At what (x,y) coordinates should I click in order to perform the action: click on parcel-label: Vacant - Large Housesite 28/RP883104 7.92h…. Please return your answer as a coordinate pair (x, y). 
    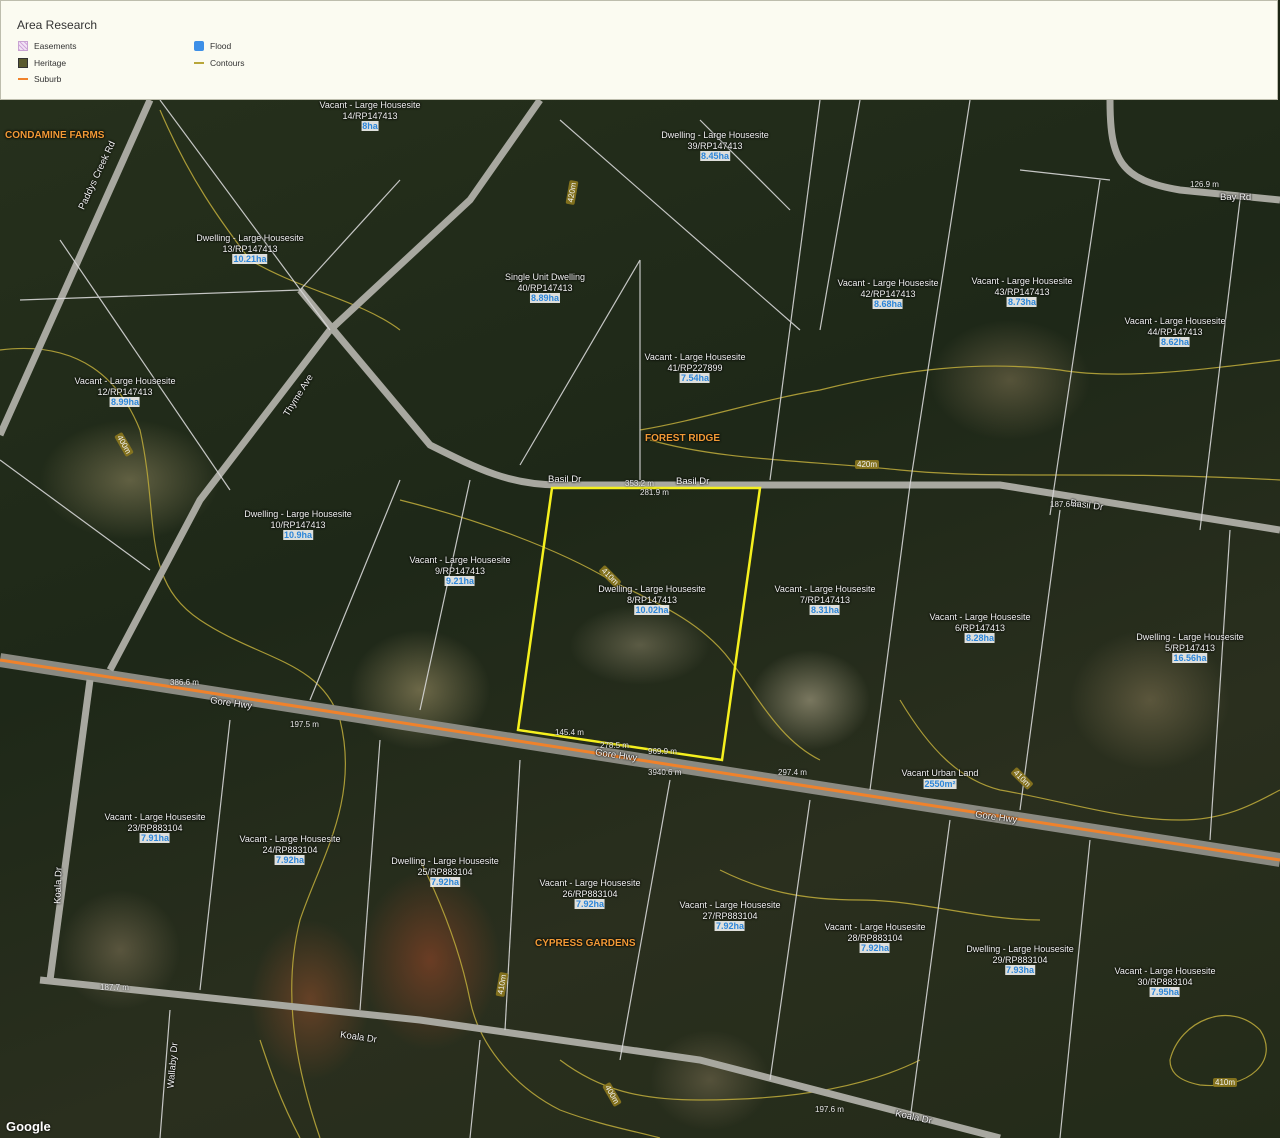
    Looking at the image, I should click on (875, 938).